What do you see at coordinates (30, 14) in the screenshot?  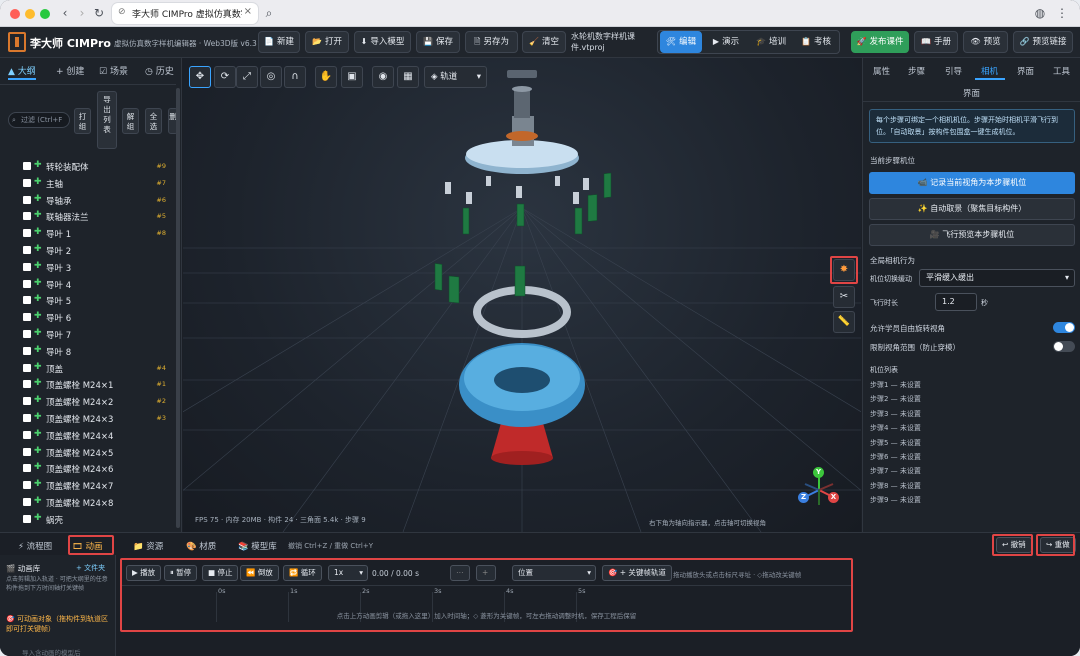 I see `minimize-window-button` at bounding box center [30, 14].